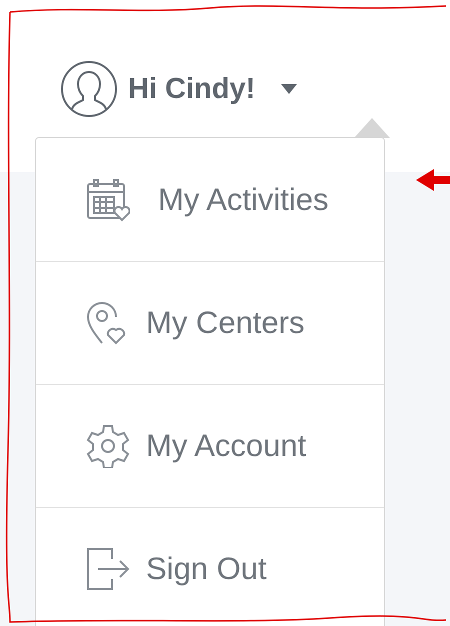  What do you see at coordinates (225, 323) in the screenshot?
I see `menu-item-label: My Centers` at bounding box center [225, 323].